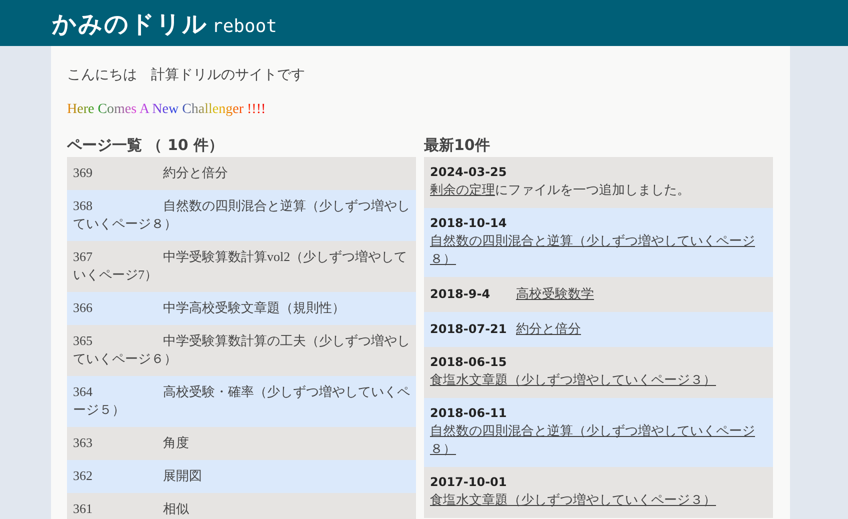 The height and width of the screenshot is (519, 848). What do you see at coordinates (461, 294) in the screenshot?
I see `news-date: 2018-9-4` at bounding box center [461, 294].